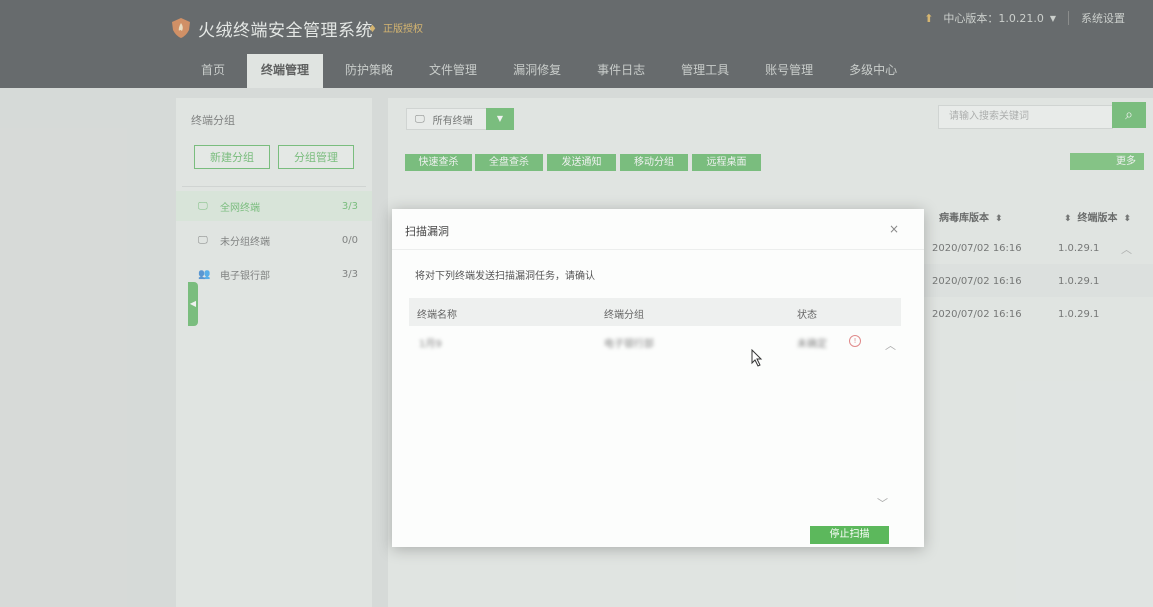  What do you see at coordinates (658, 249) in the screenshot?
I see `dialog-divider` at bounding box center [658, 249].